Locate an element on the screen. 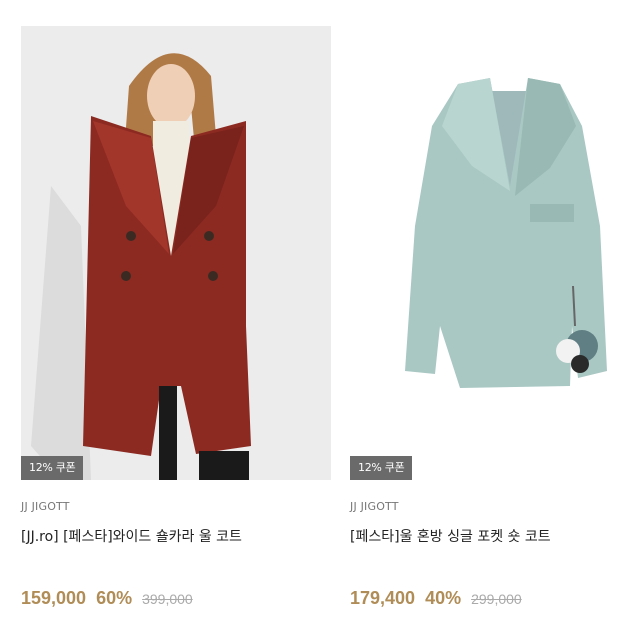 This screenshot has width=633, height=640. sale-price: 179,400 is located at coordinates (383, 598).